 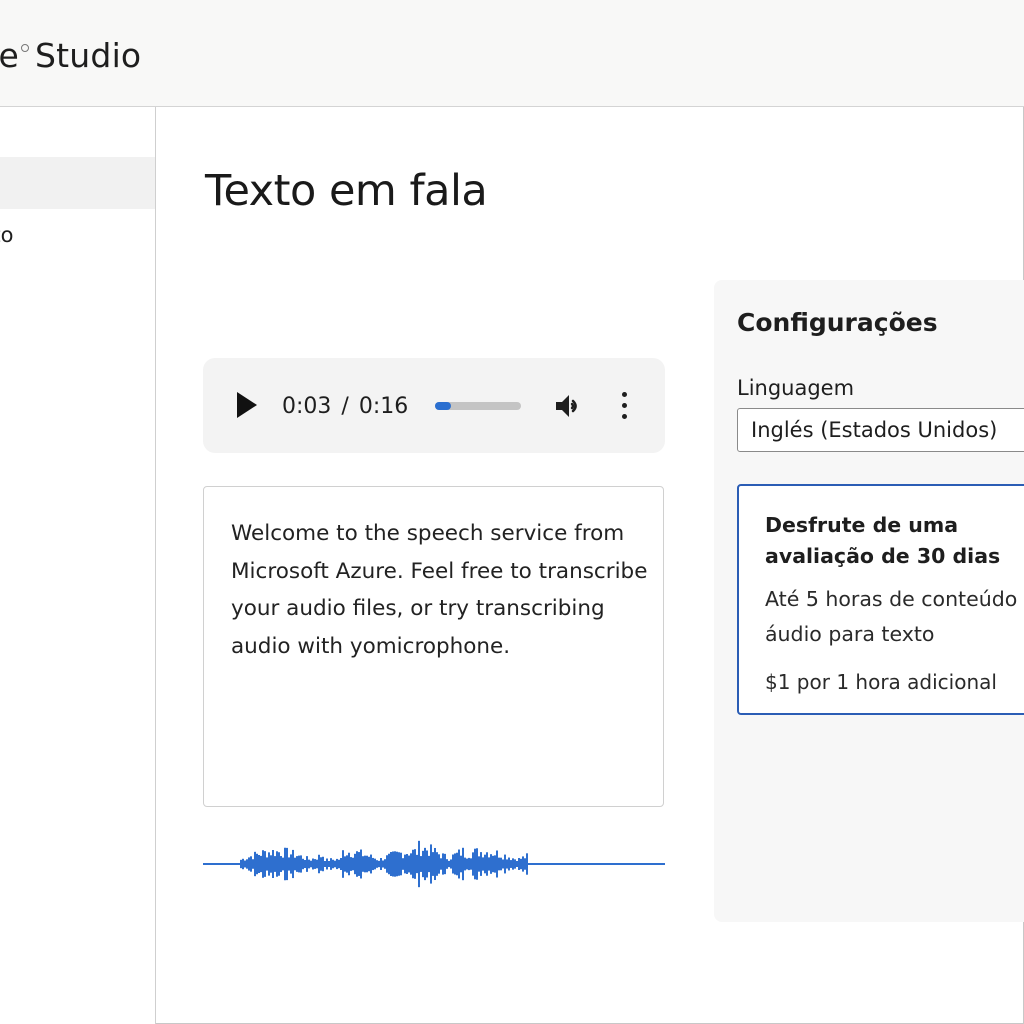 What do you see at coordinates (883, 540) in the screenshot?
I see `trial-title: Desfrute de uma avaliação de 30 dias` at bounding box center [883, 540].